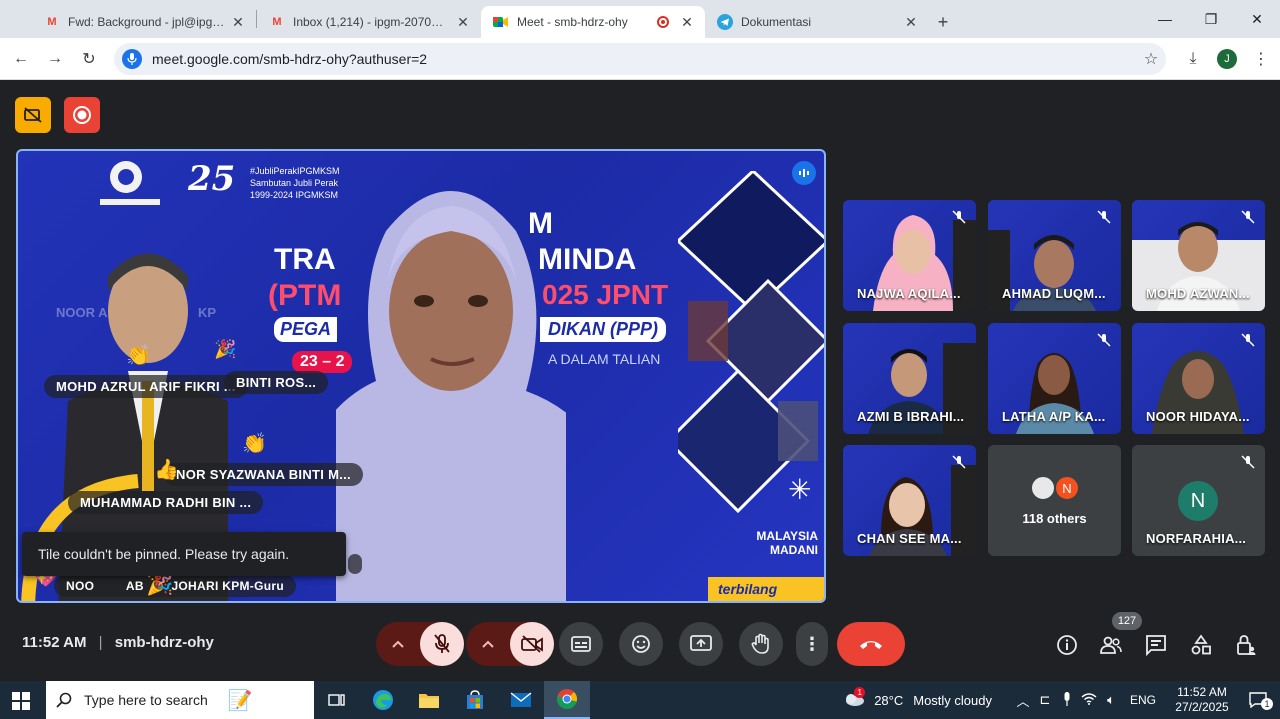 Image resolution: width=1280 pixels, height=719 pixels. Describe the element at coordinates (442, 644) in the screenshot. I see `mic-toggle-button` at that location.